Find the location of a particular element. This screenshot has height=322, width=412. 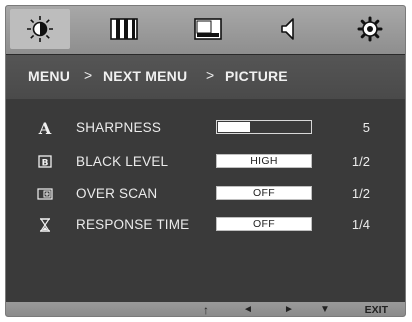

setting-row-black-level: B BLACK LEVEL HIGH 1/2 is located at coordinates (205, 162).